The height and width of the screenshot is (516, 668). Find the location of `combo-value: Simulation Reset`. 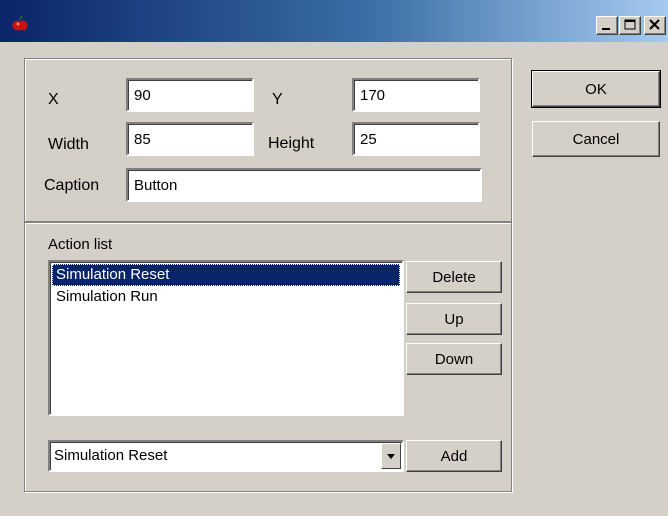

combo-value: Simulation Reset is located at coordinates (111, 455).